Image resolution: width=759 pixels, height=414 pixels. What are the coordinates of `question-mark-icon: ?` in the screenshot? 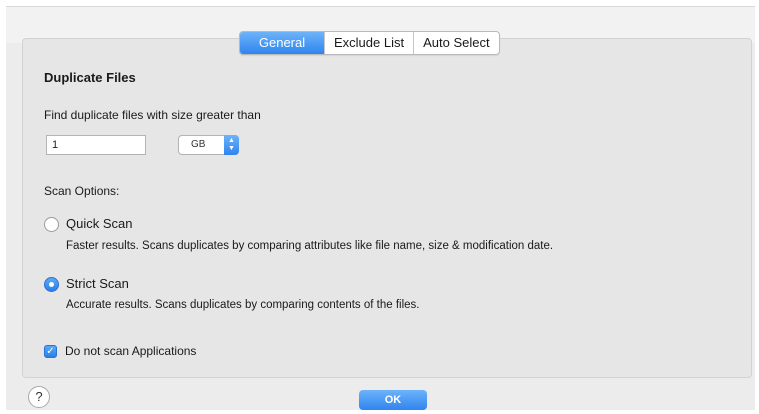 It's located at (39, 396).